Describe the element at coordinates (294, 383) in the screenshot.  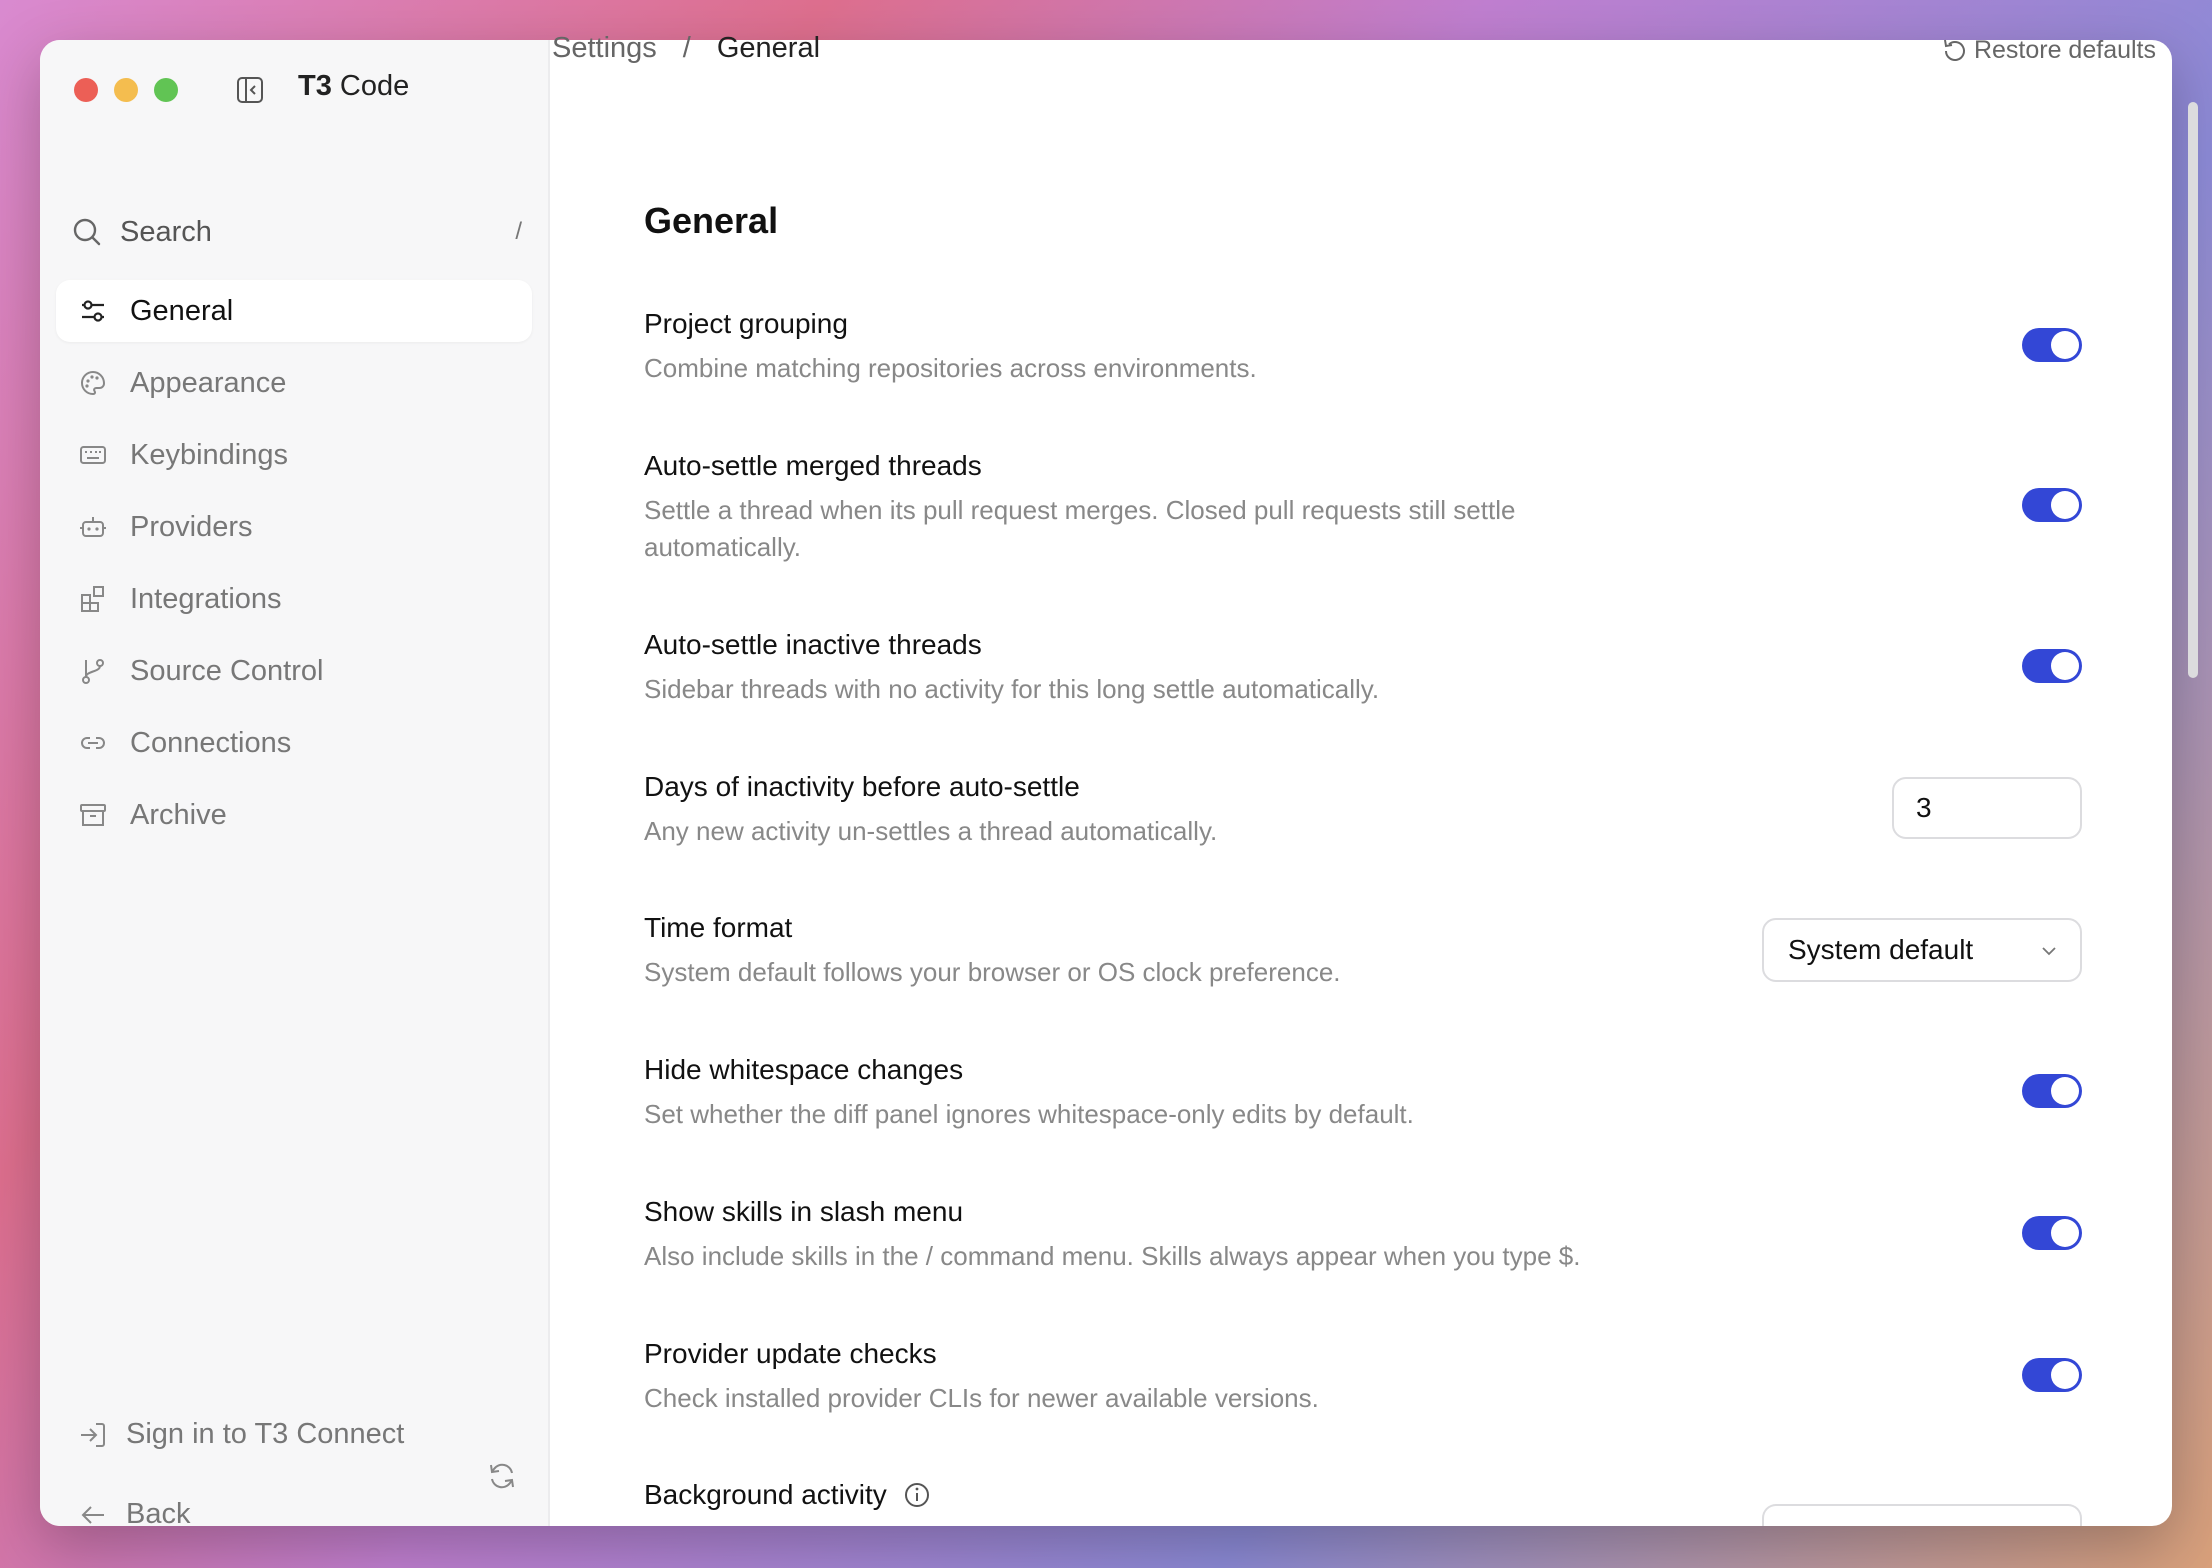
I see `nav-item-appearance: Appearance` at that location.